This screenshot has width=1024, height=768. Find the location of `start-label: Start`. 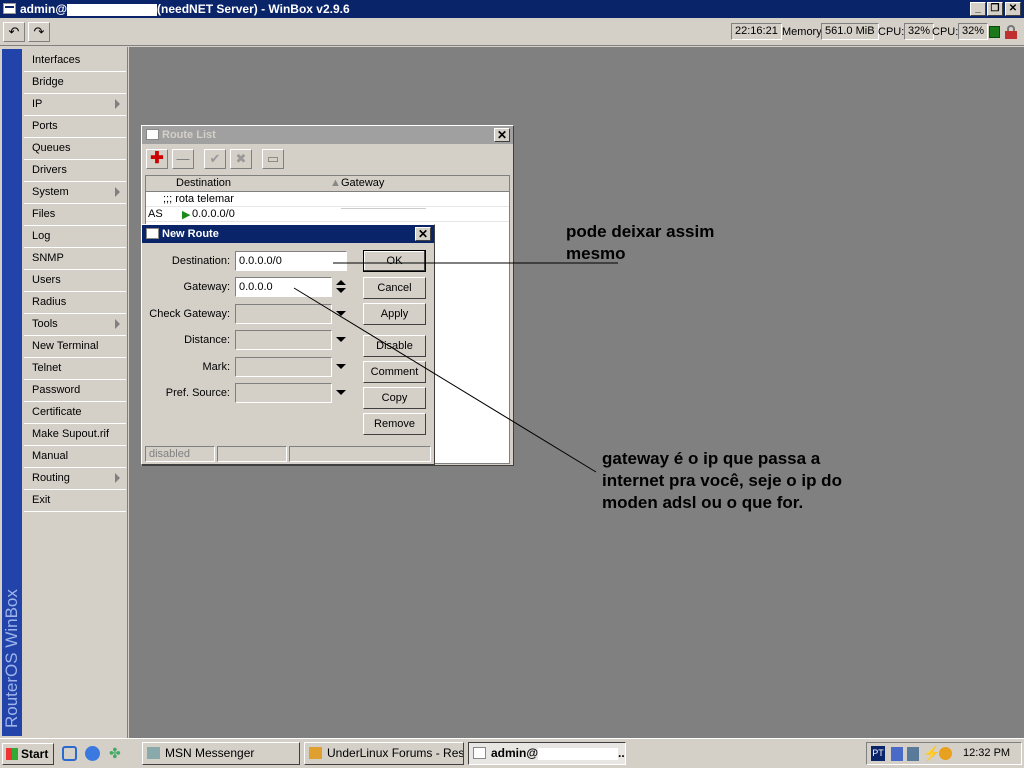

start-label: Start is located at coordinates (35, 754).